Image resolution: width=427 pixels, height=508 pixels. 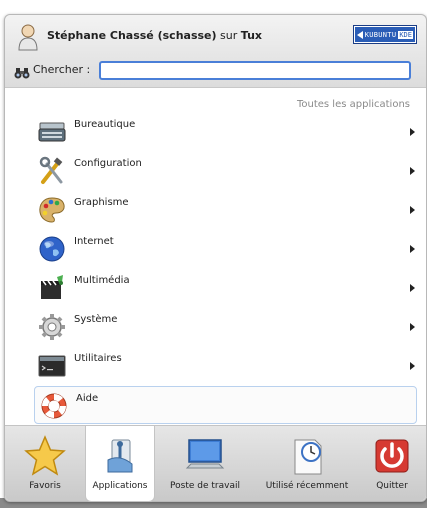 I want to click on tab-quitter: Quitter, so click(x=392, y=463).